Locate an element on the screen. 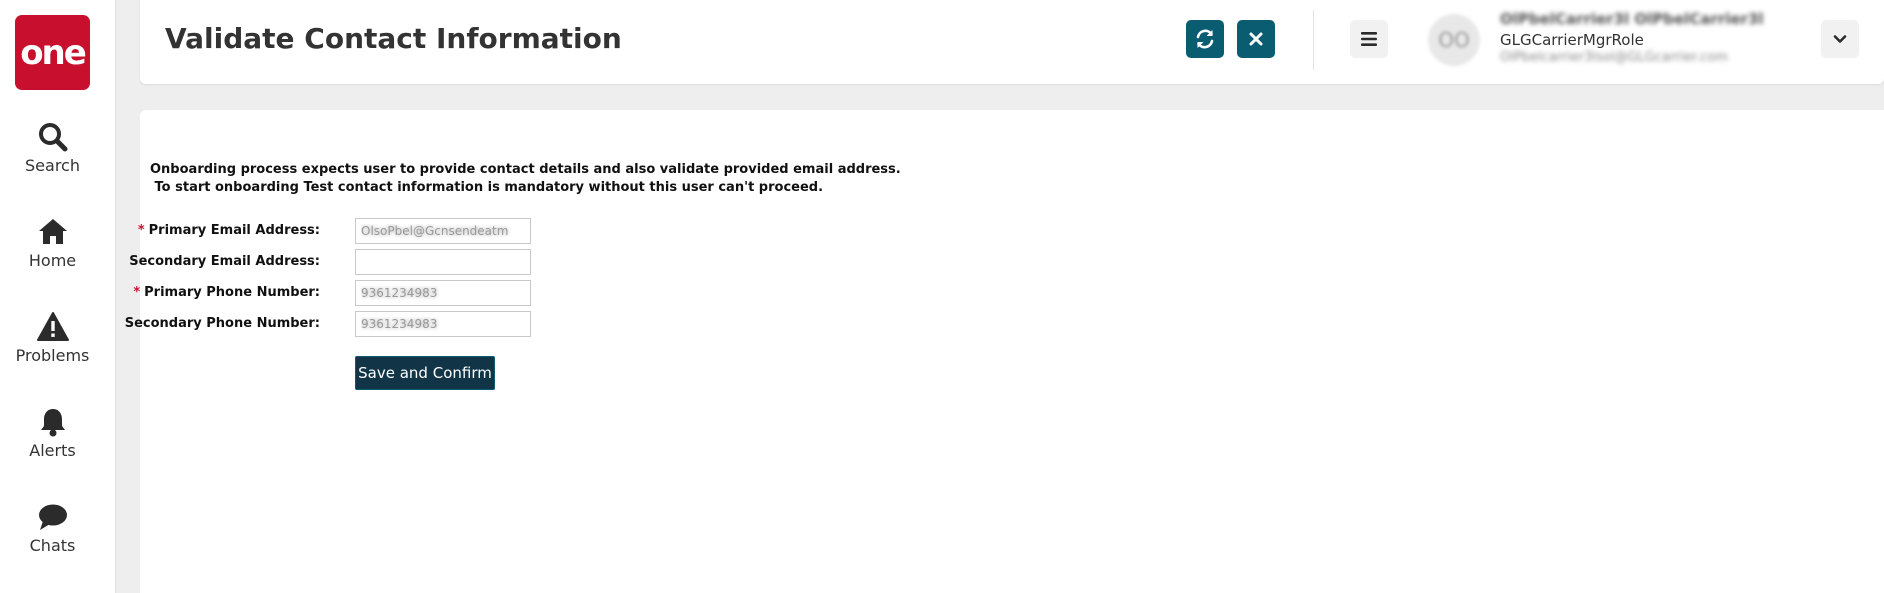  secondary-phone-label: Secondary Phone Number: is located at coordinates (222, 323).